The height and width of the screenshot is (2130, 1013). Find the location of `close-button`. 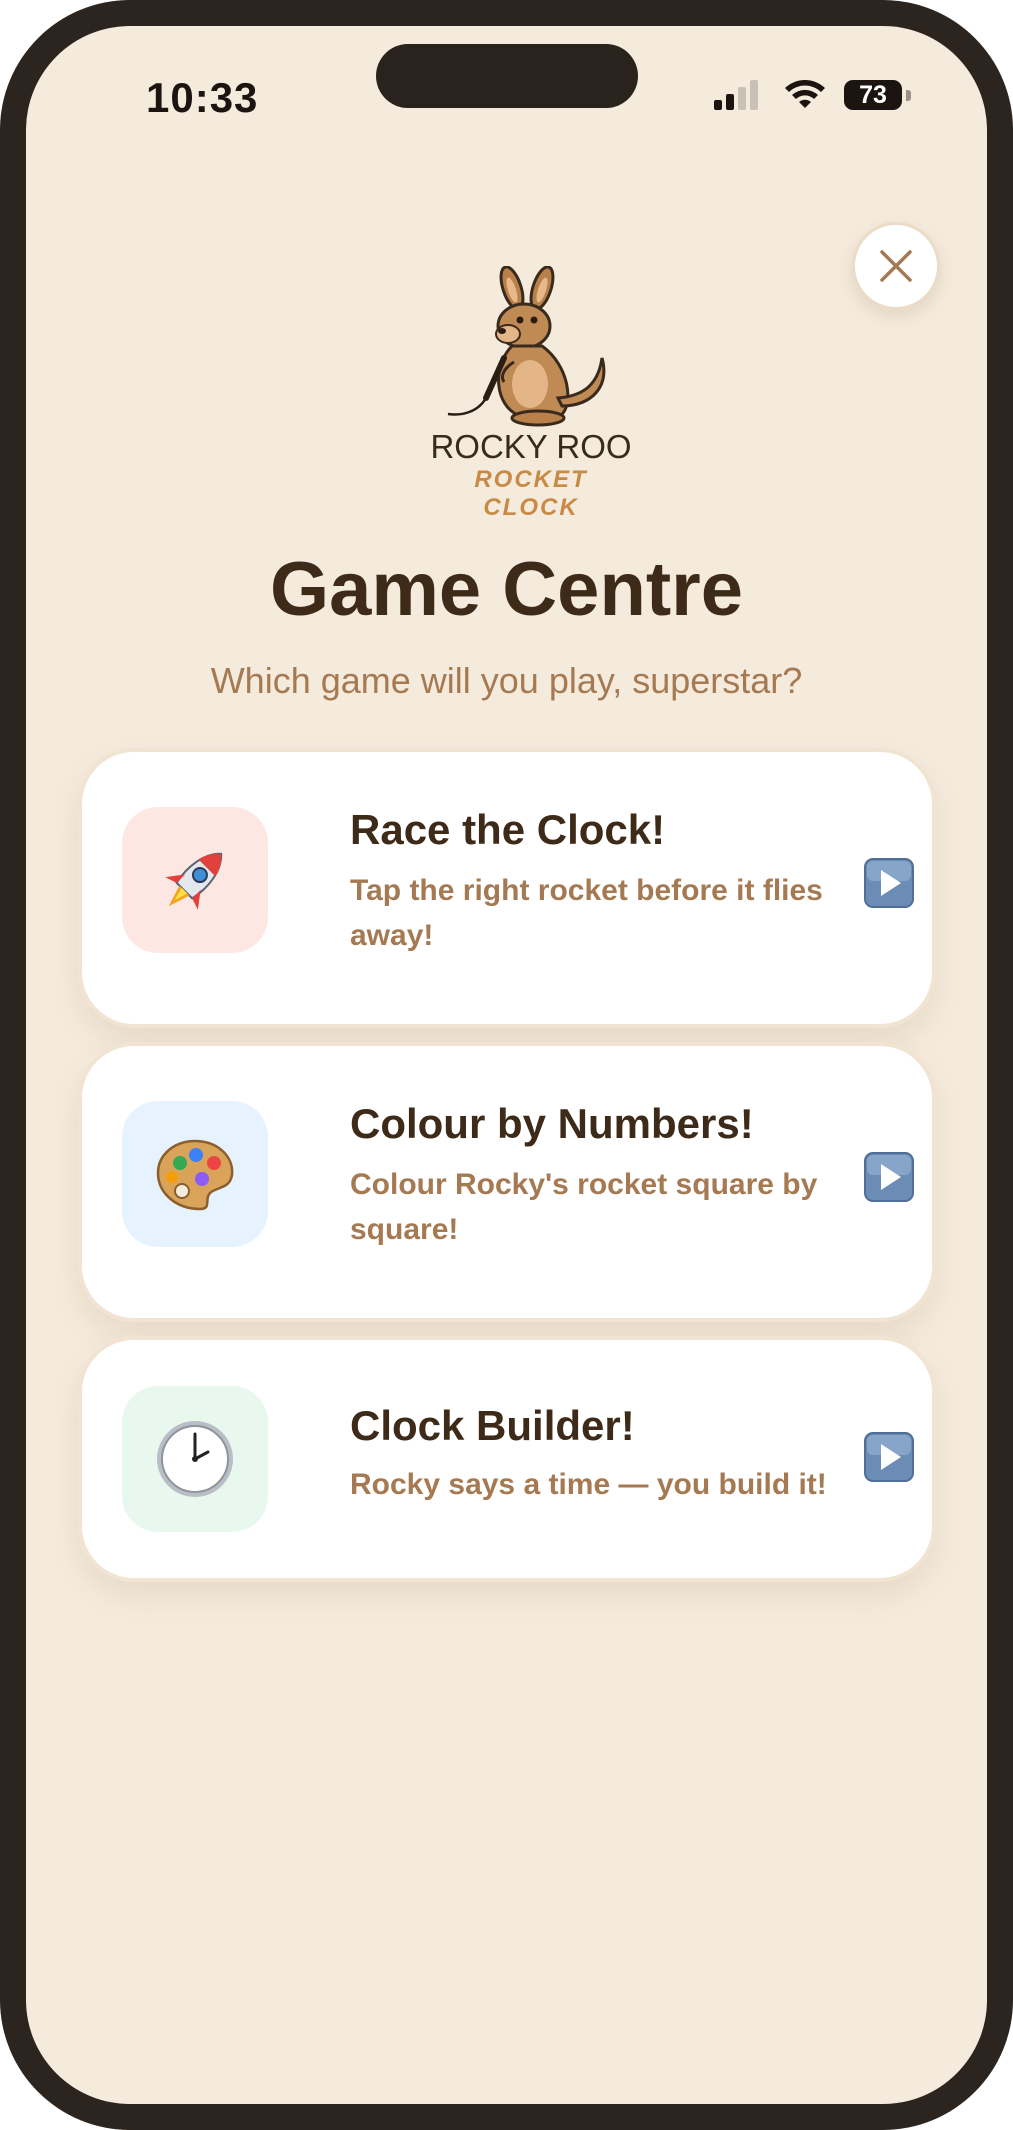

close-button is located at coordinates (896, 266).